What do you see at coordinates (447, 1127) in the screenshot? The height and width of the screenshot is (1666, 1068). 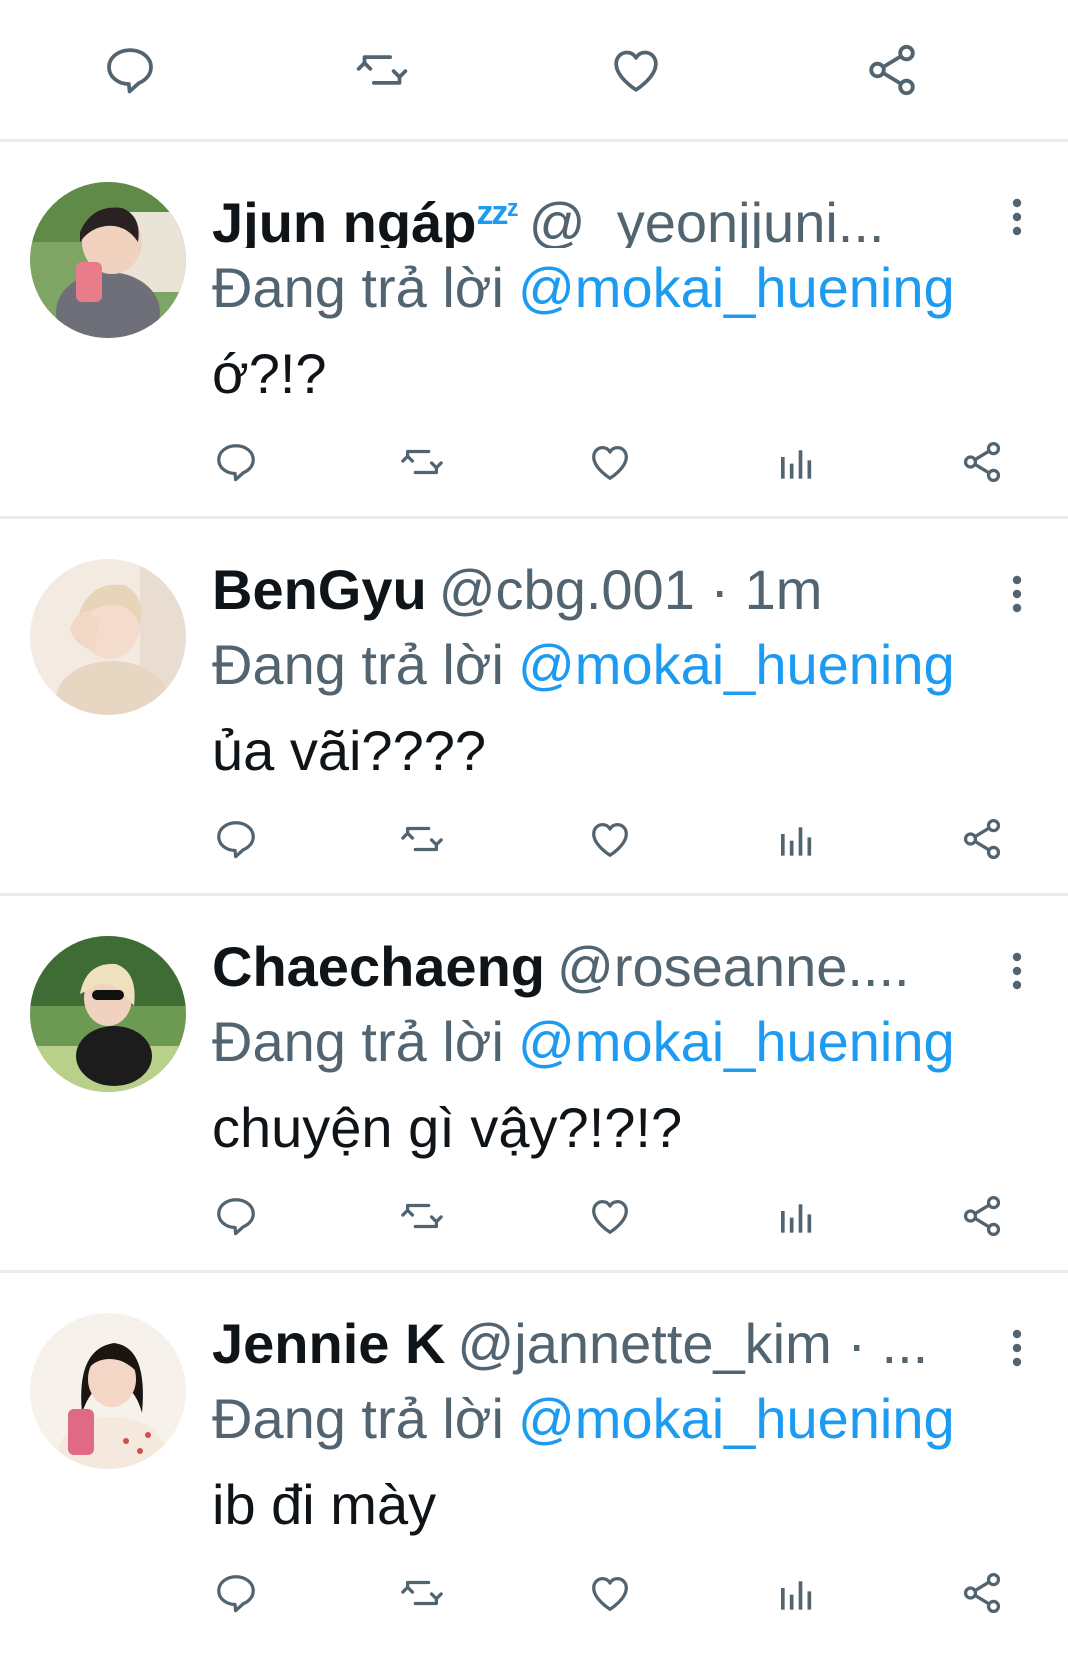 I see `tweet-text: chuyện gì vậy?!?!?` at bounding box center [447, 1127].